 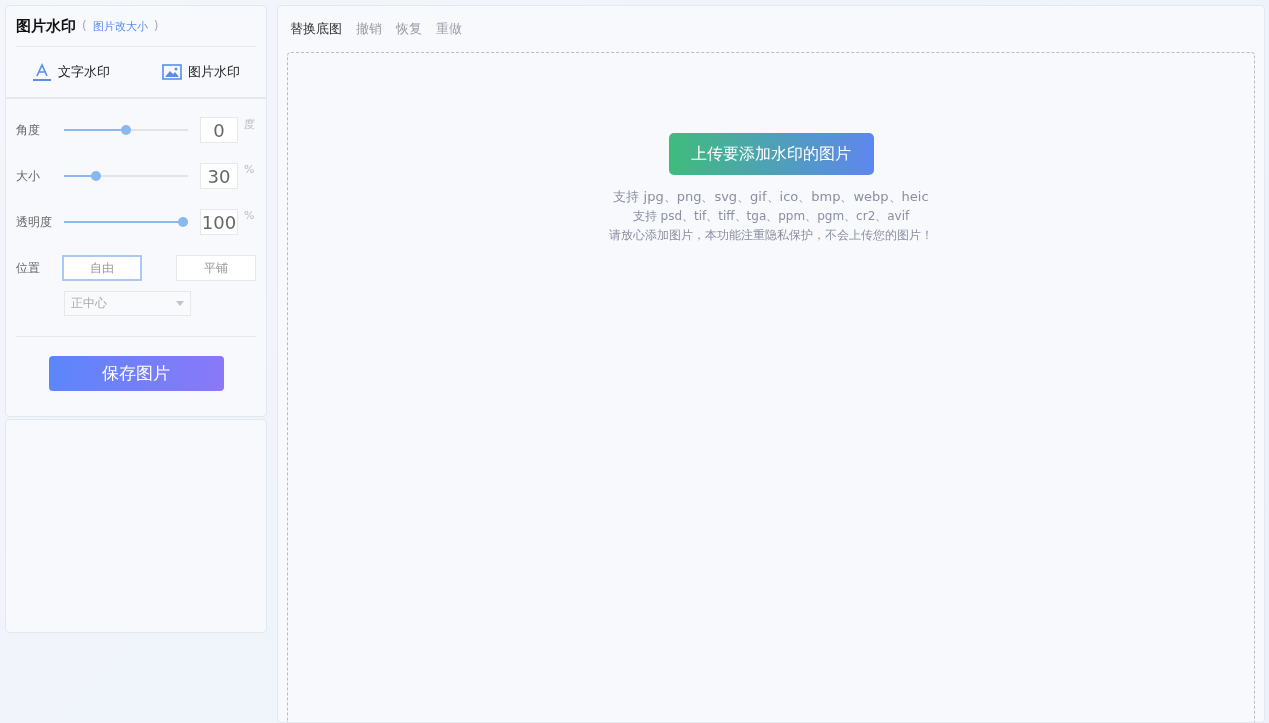 I want to click on position-mode-button: 平铺, so click(x=216, y=268).